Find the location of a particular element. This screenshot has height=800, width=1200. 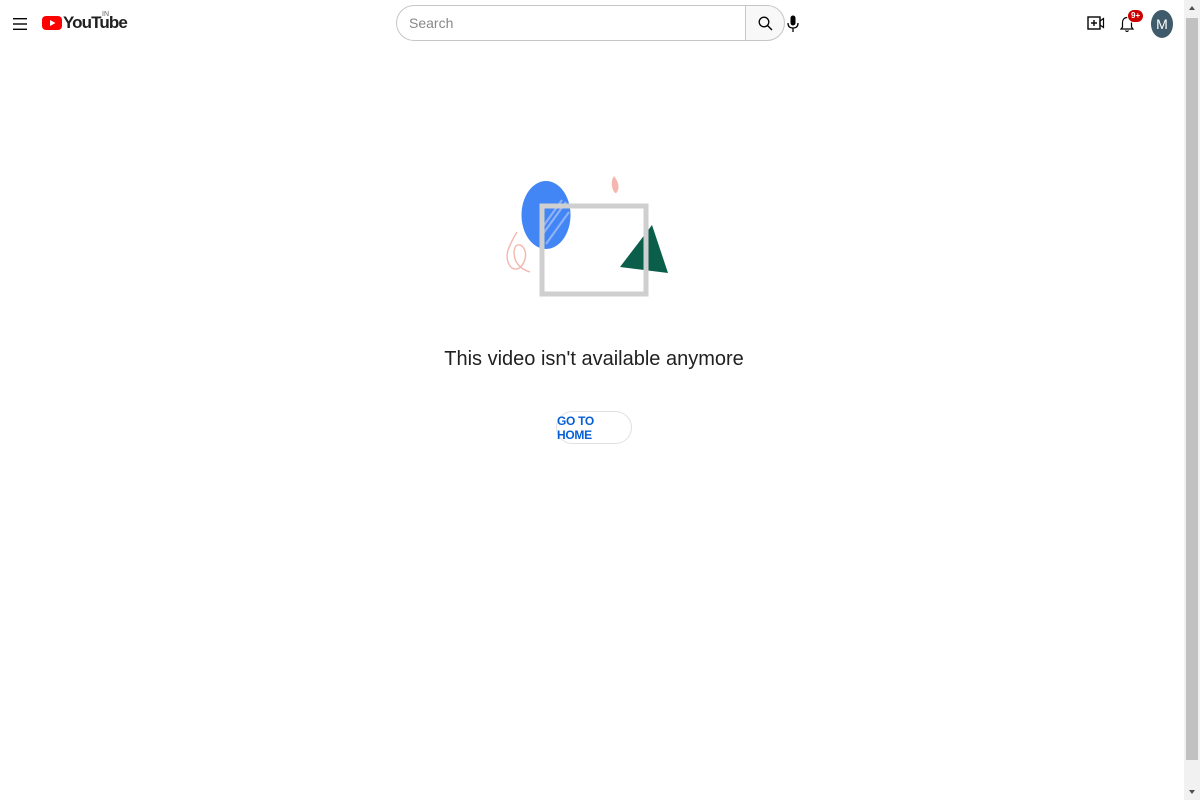

scroll-up-arrow-icon is located at coordinates (1192, 8).